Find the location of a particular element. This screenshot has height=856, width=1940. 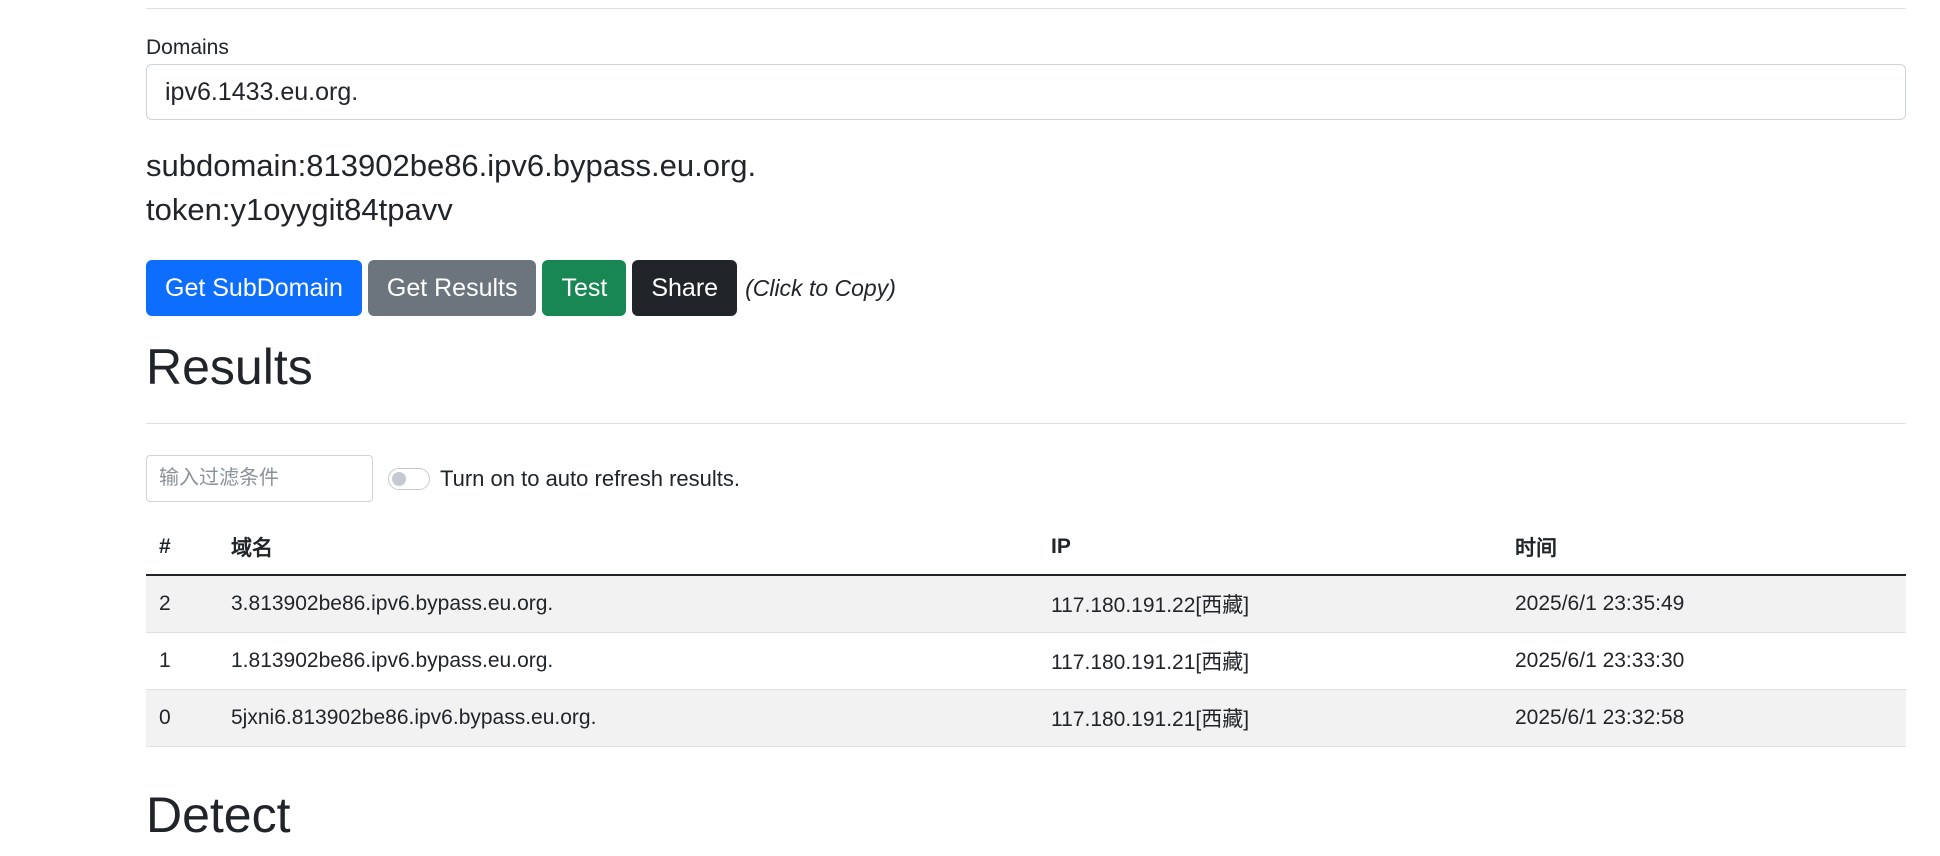

cell-domain: 5jxni6.813902be86.ipv6.bypass.eu.org. is located at coordinates (628, 718).